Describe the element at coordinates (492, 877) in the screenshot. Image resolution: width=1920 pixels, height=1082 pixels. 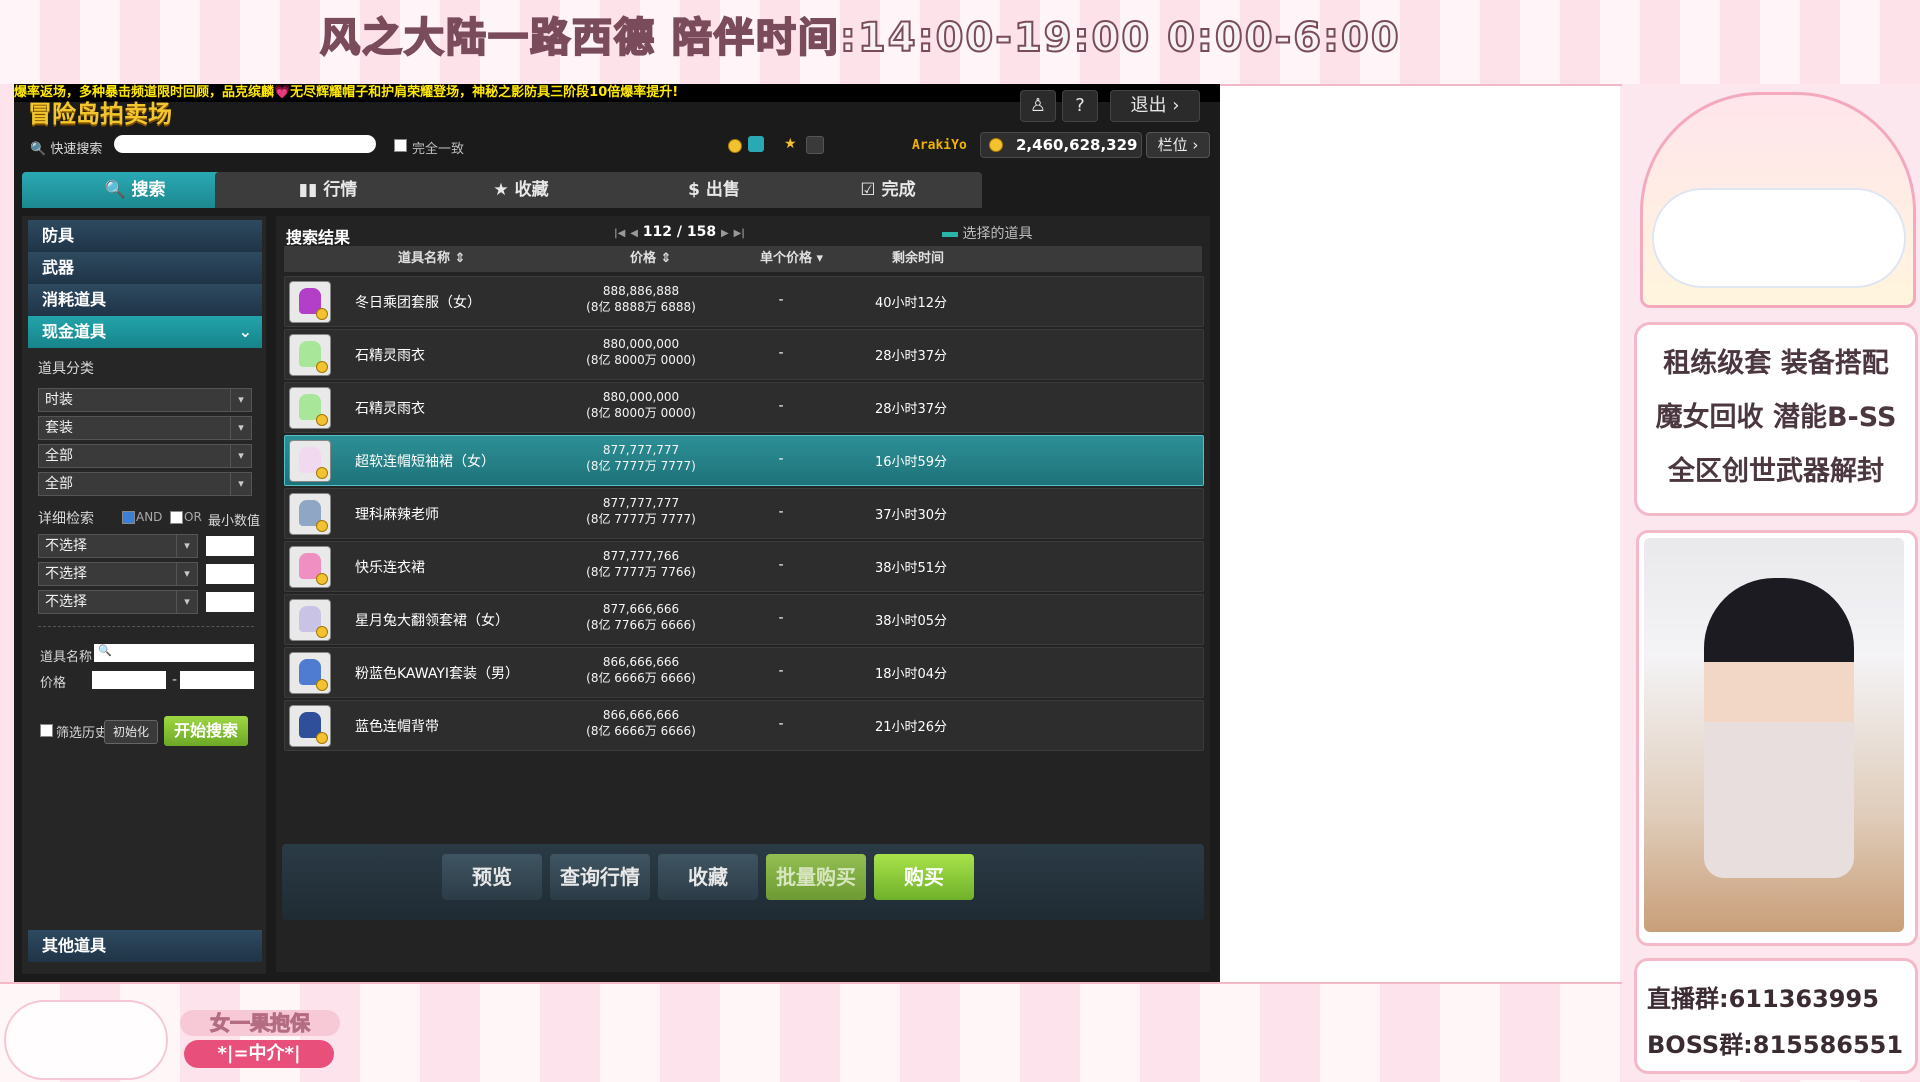
I see `preview-button: 预览` at that location.